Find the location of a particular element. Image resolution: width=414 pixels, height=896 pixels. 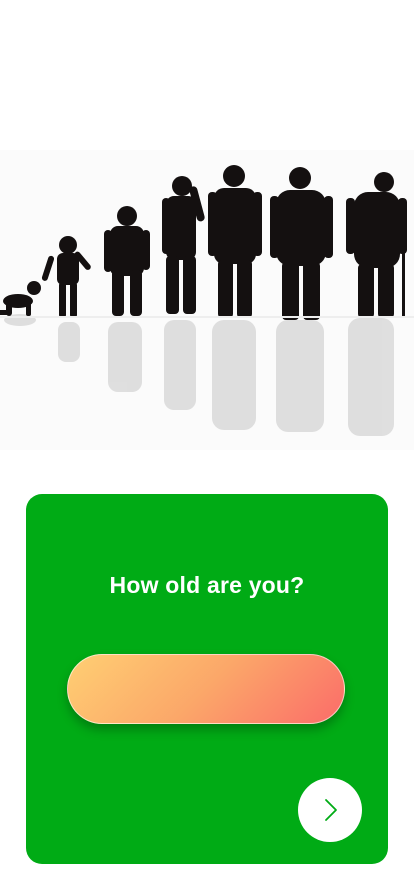

age-input is located at coordinates (206, 689).